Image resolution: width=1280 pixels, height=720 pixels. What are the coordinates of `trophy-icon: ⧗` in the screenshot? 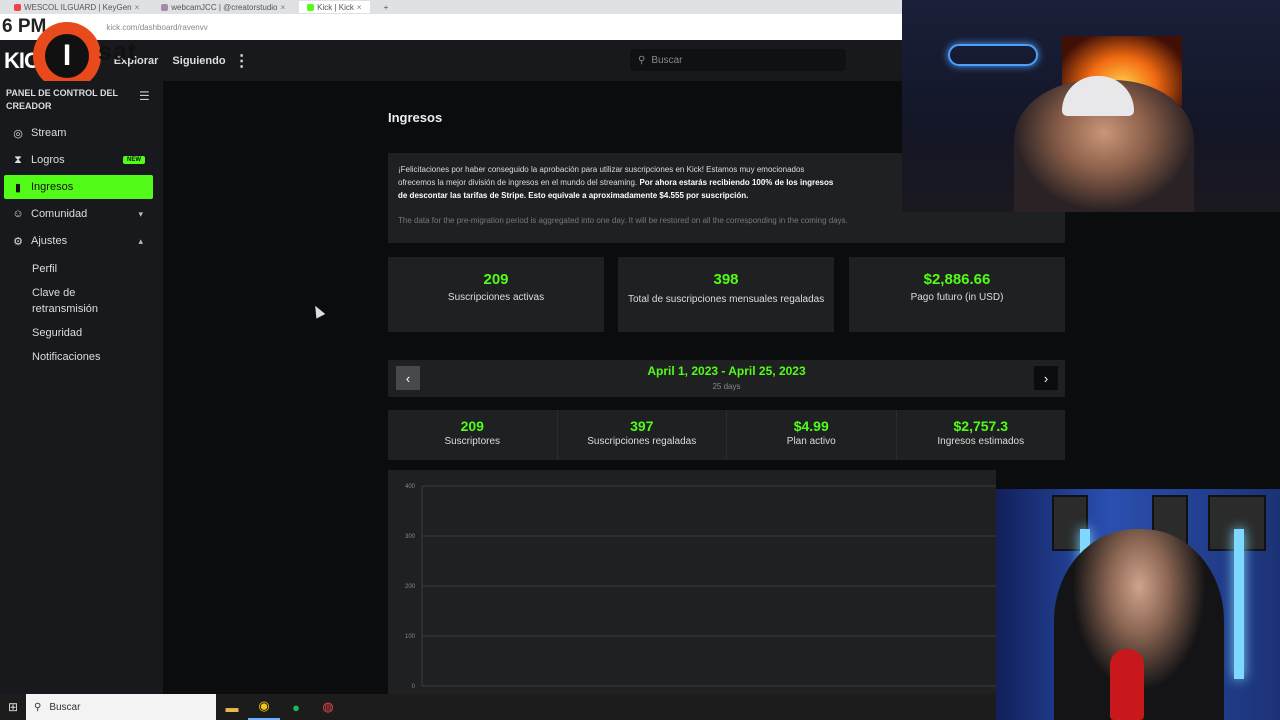 It's located at (18, 159).